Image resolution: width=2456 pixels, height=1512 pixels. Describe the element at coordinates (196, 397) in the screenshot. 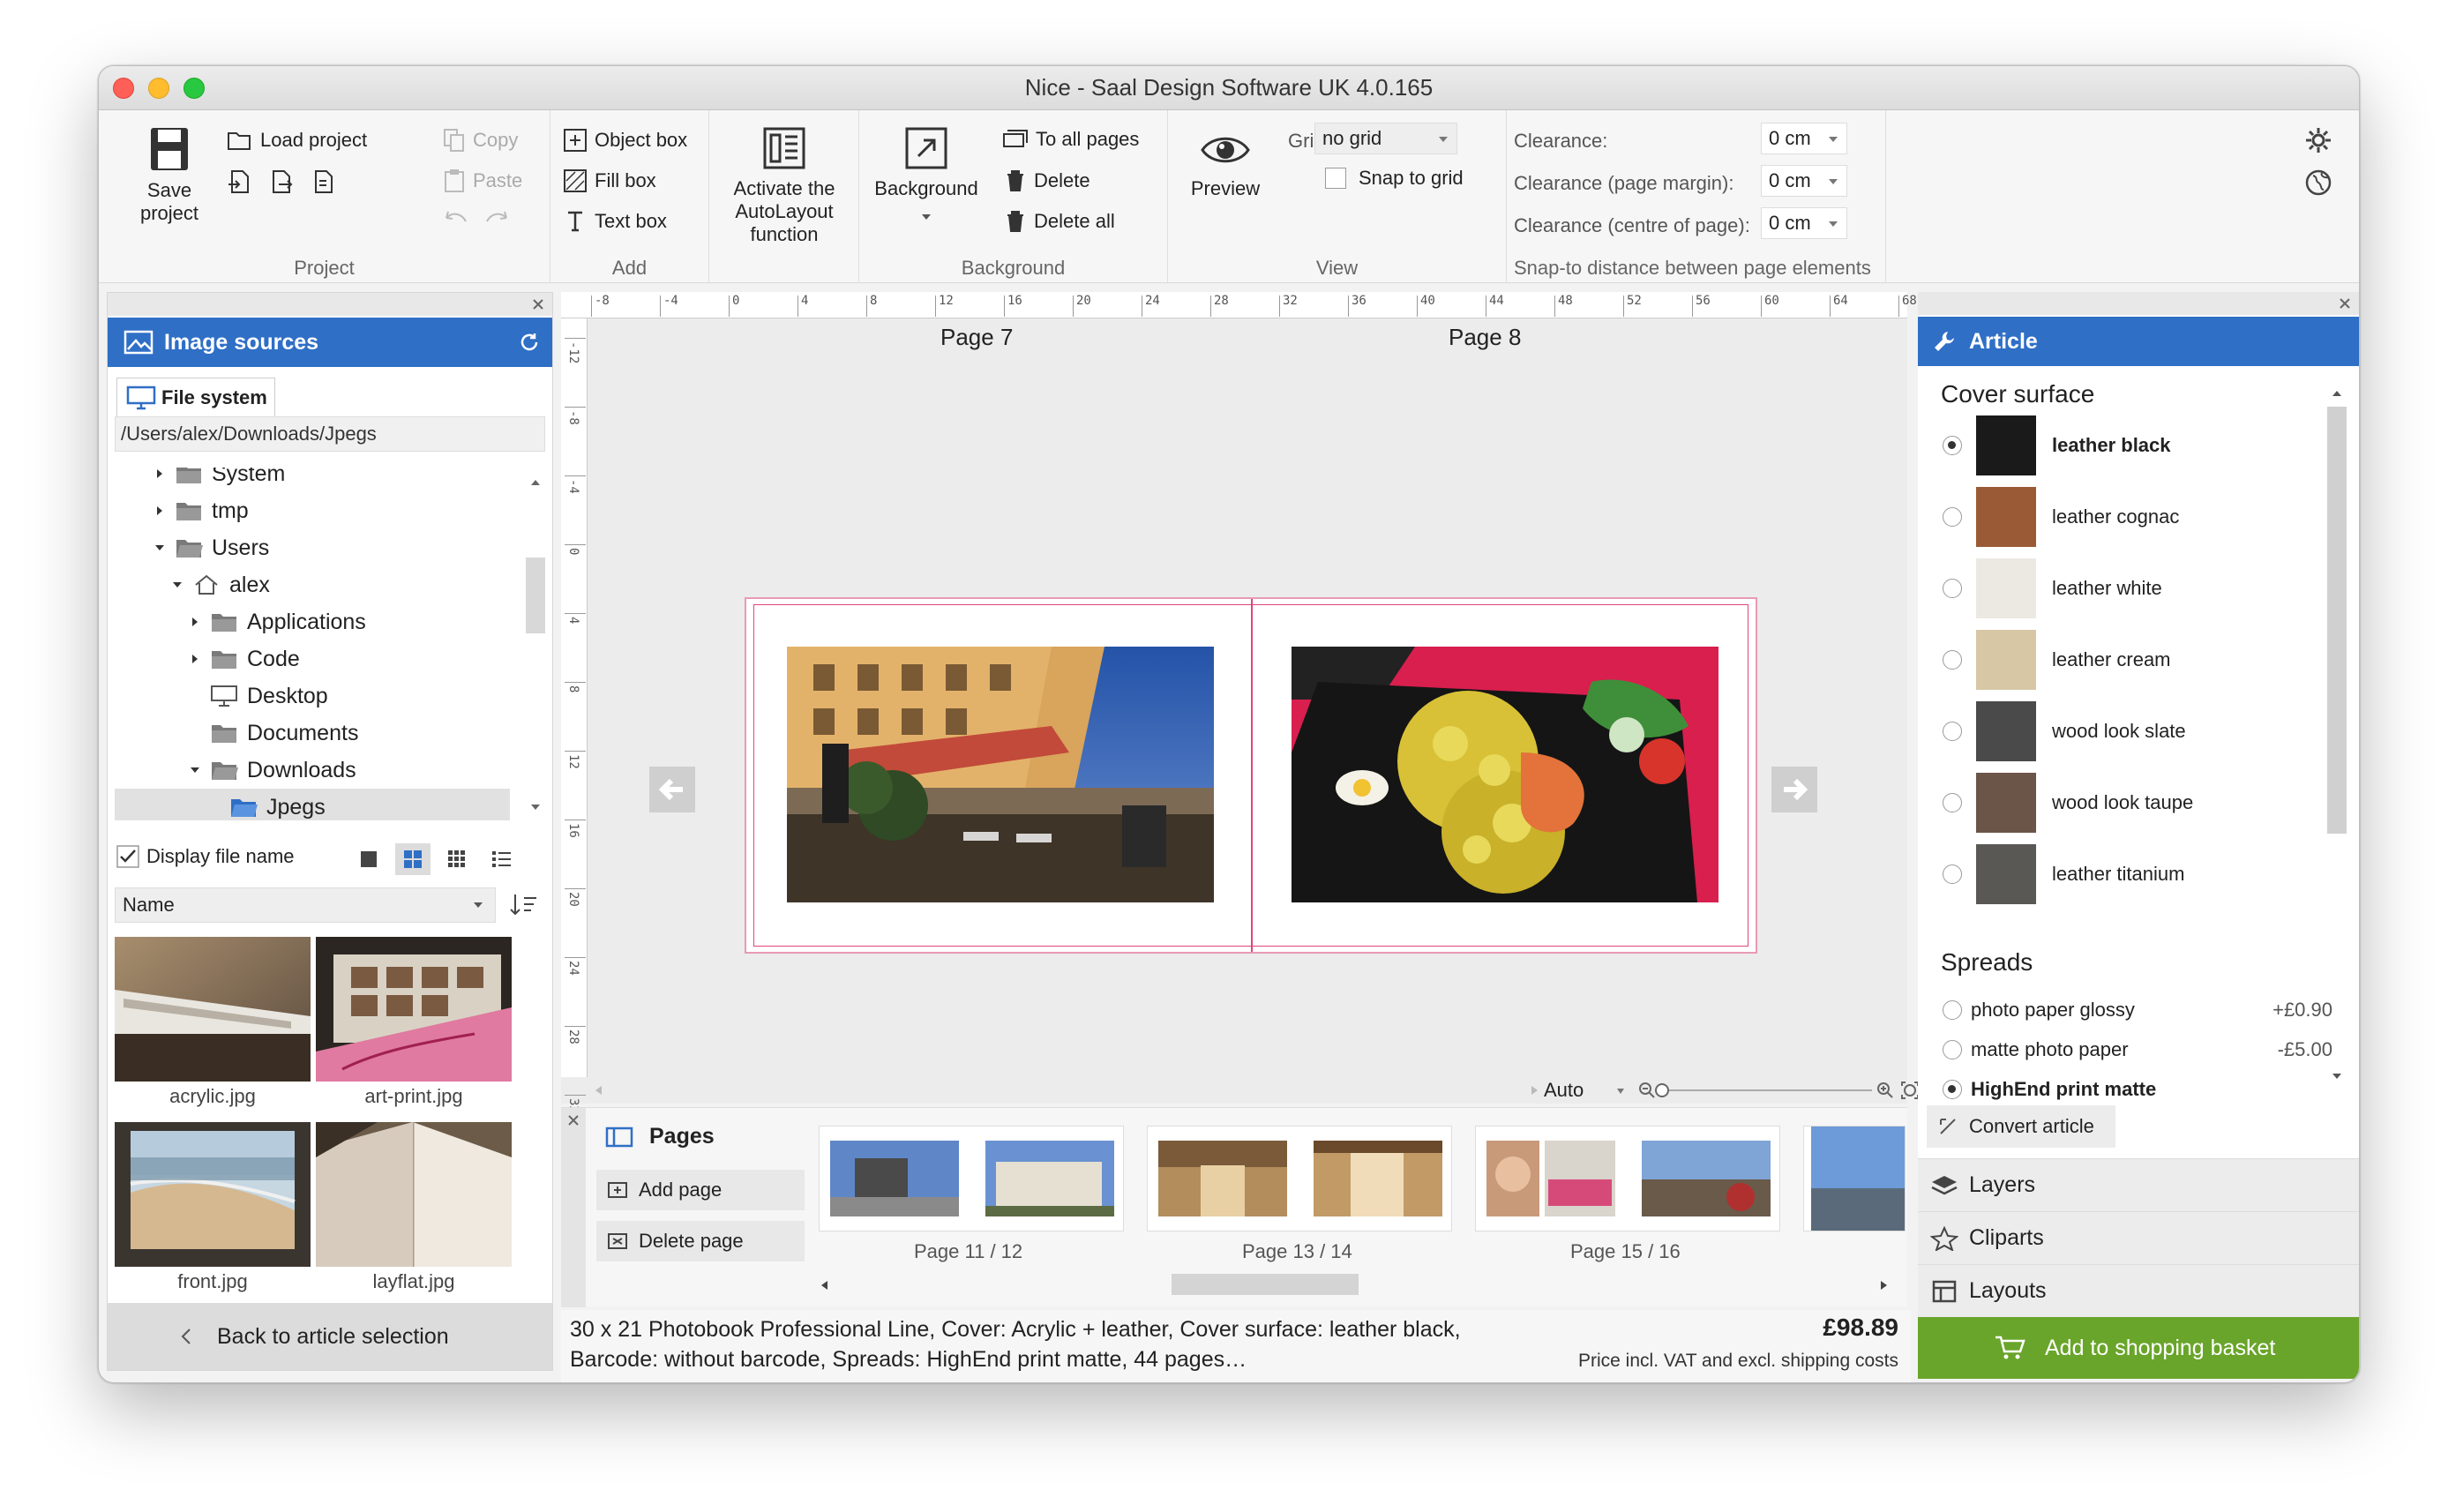

I see `tab-file-system: File system` at that location.